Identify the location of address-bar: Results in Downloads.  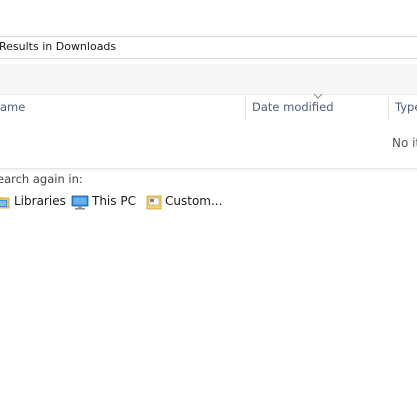
(208, 47).